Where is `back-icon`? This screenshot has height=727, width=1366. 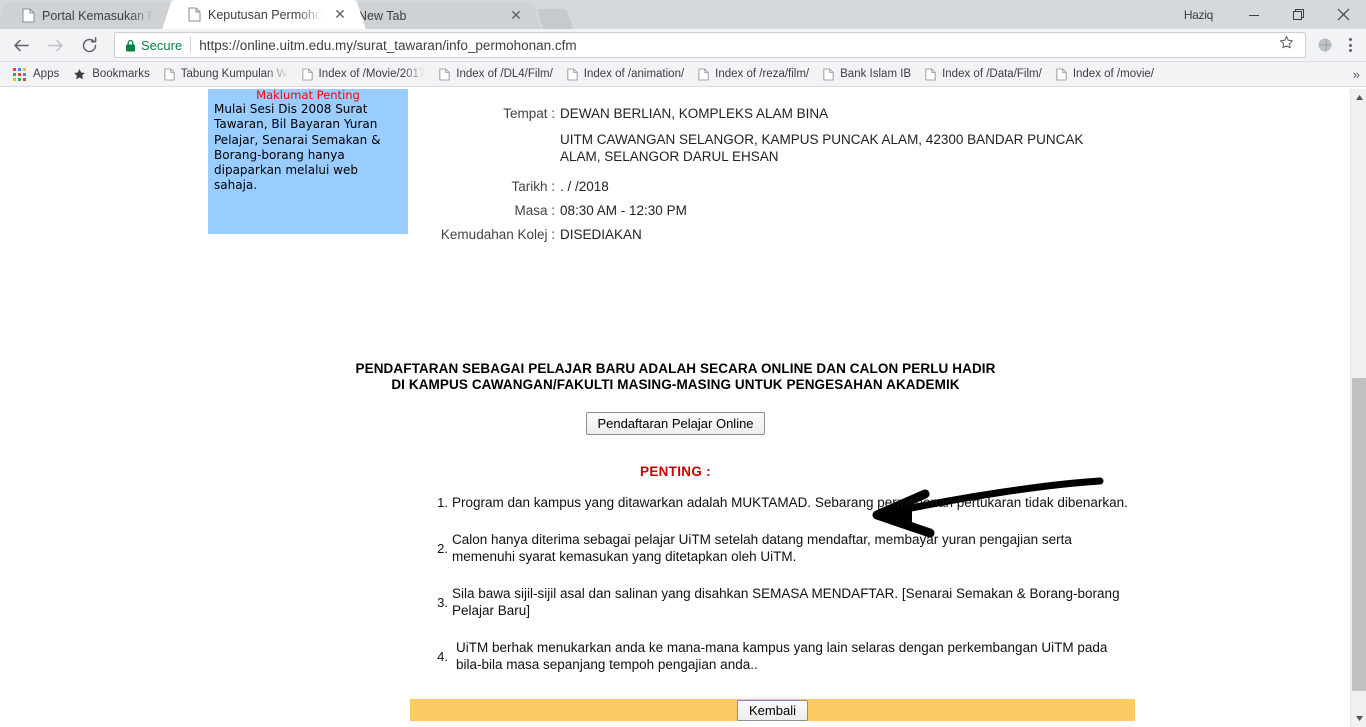 back-icon is located at coordinates (21, 45).